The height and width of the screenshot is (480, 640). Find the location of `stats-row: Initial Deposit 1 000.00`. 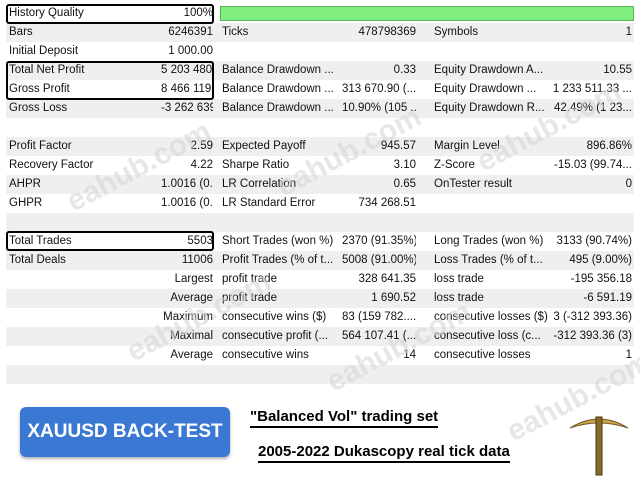

stats-row: Initial Deposit 1 000.00 is located at coordinates (320, 51).